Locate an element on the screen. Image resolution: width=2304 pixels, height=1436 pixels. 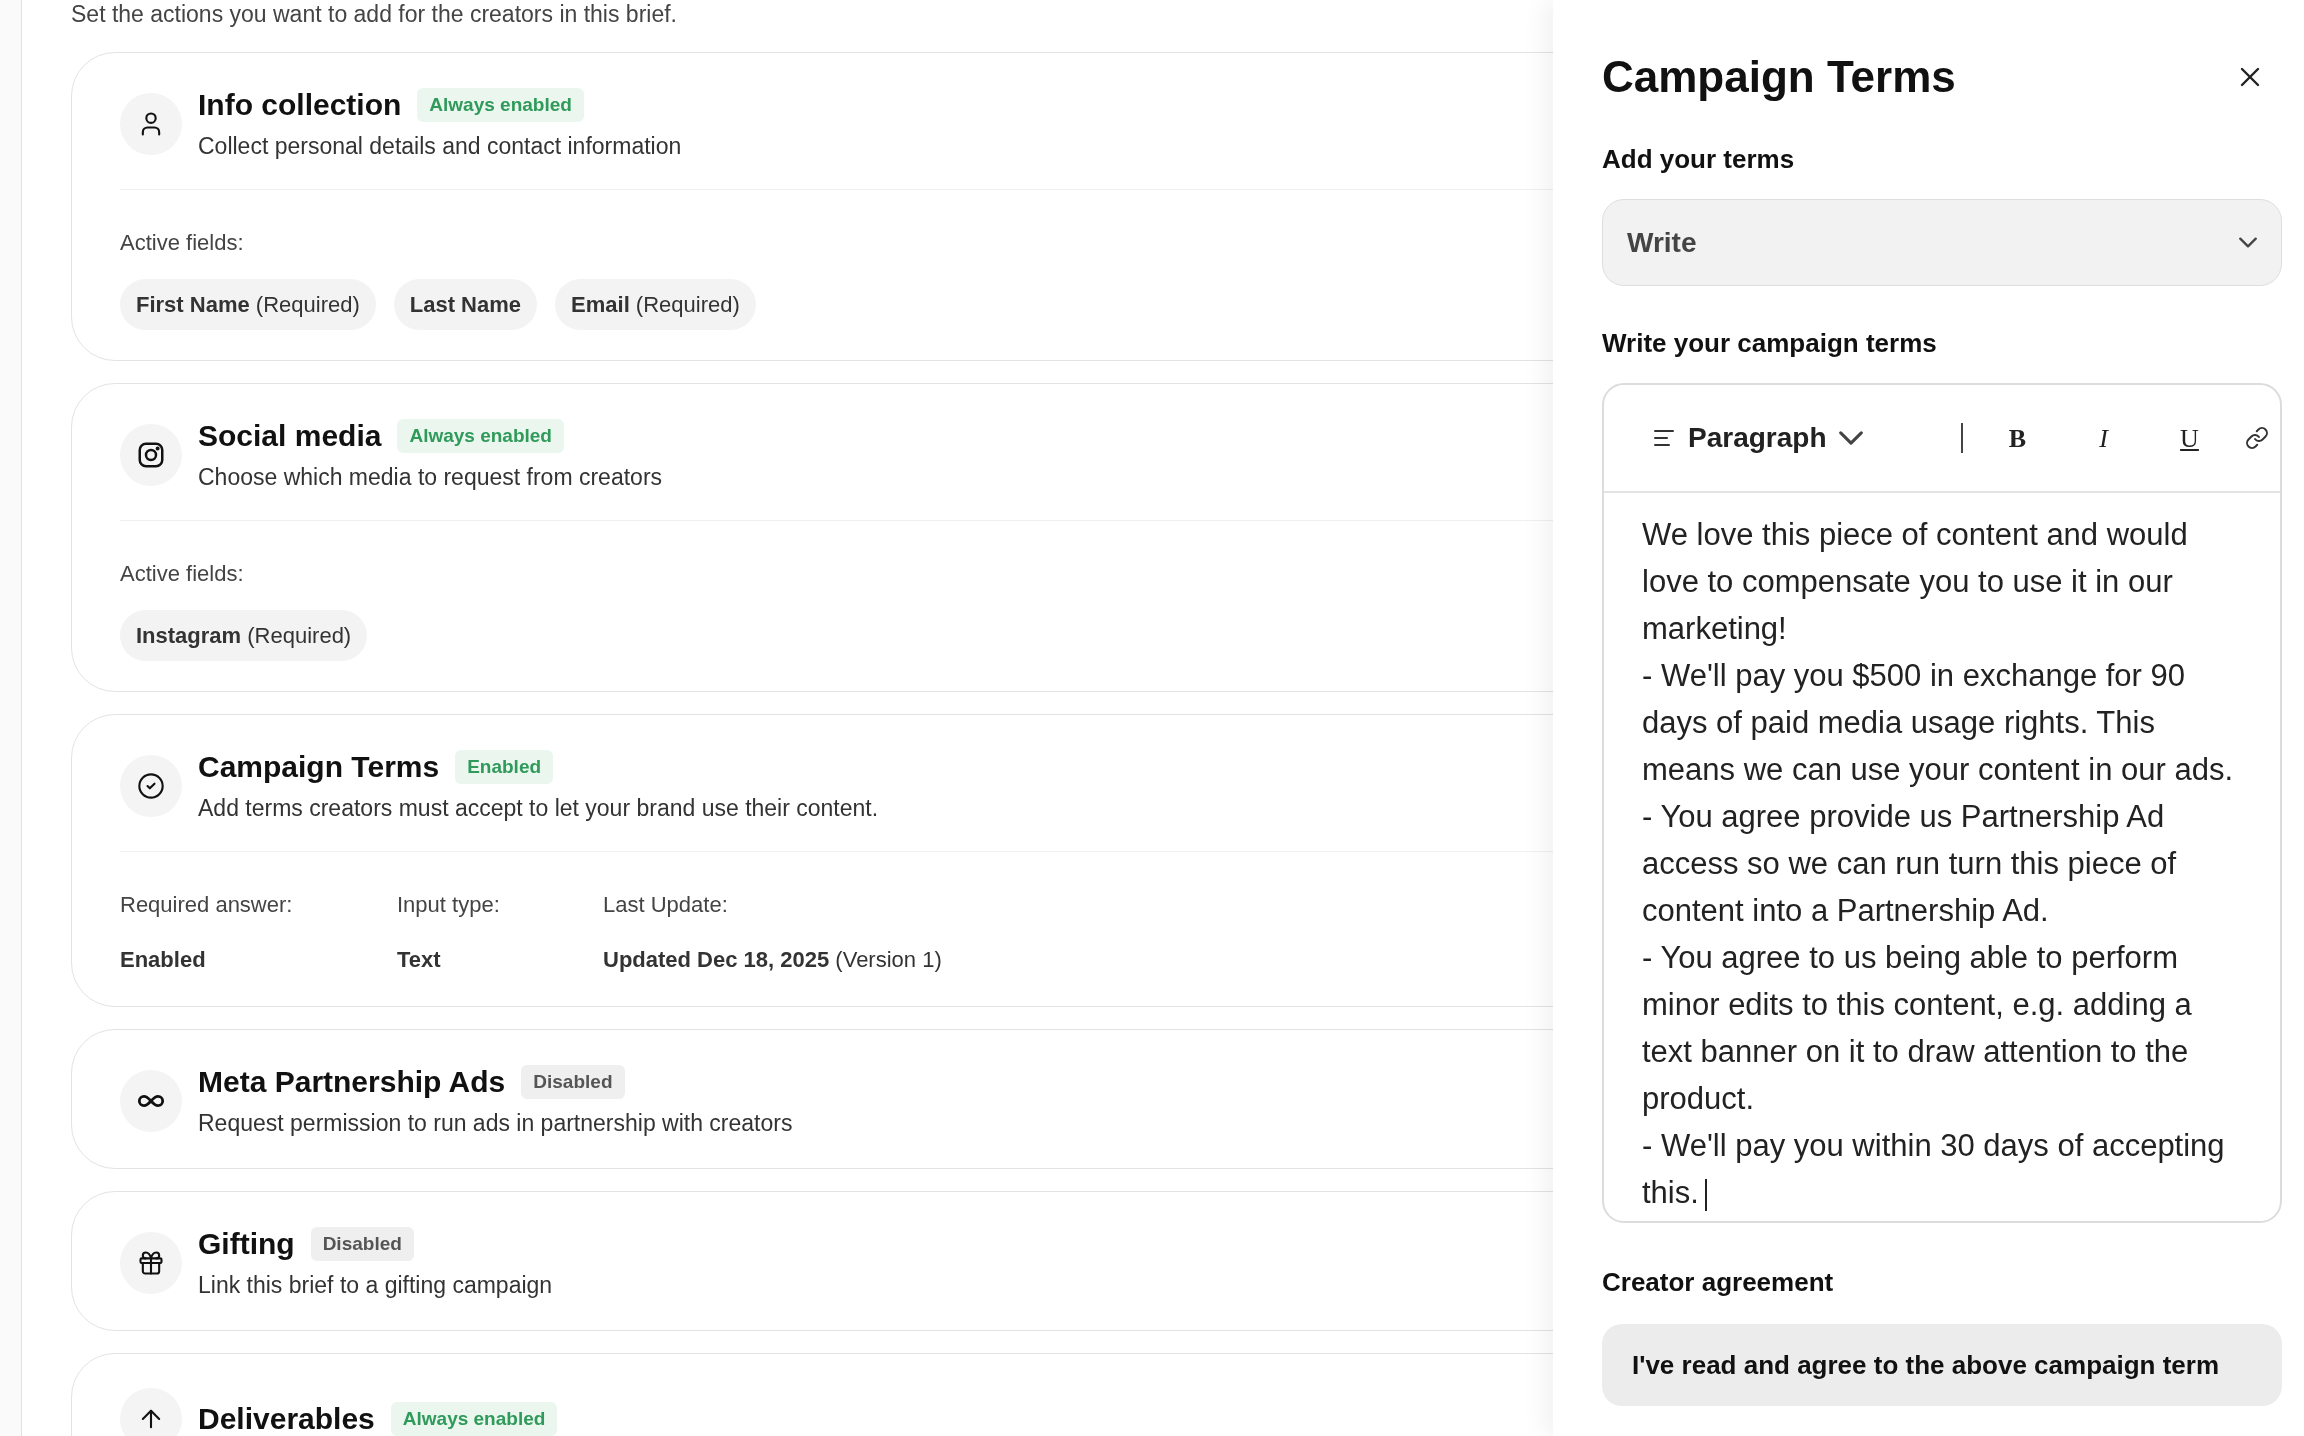
gift-icon is located at coordinates (151, 1263).